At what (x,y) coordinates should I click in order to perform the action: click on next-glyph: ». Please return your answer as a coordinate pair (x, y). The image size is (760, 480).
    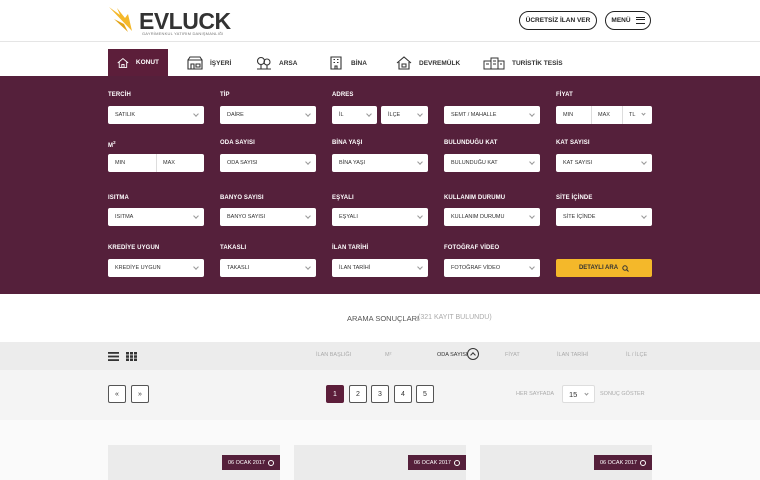
    Looking at the image, I should click on (140, 394).